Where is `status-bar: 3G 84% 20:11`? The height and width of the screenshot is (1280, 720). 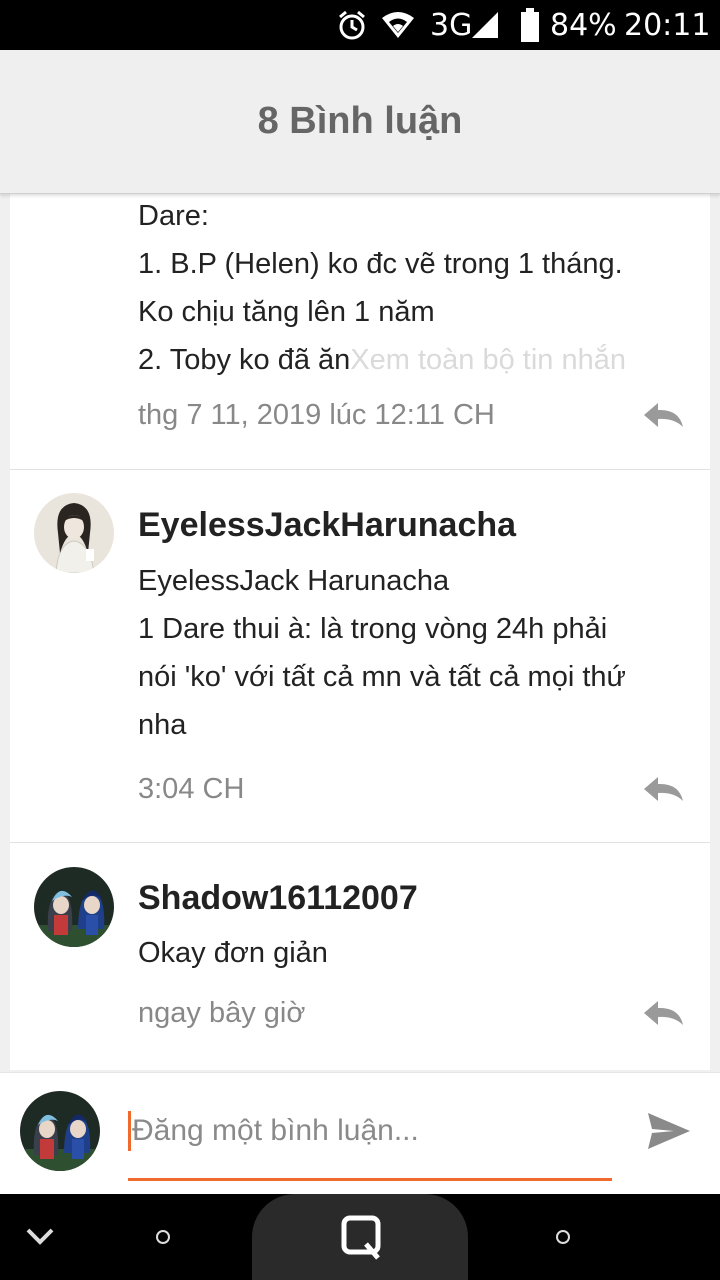
status-bar: 3G 84% 20:11 is located at coordinates (360, 25).